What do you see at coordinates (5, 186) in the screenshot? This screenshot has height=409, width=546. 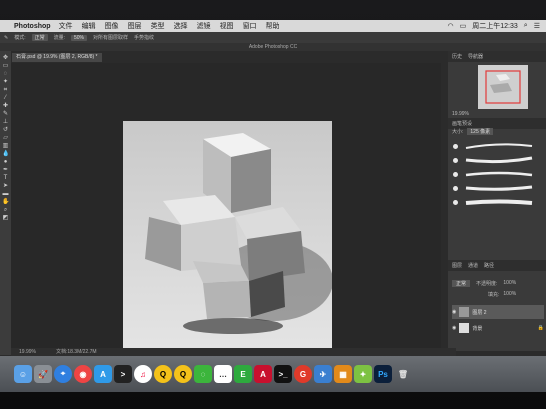 I see `path-select-icon: ➤` at bounding box center [5, 186].